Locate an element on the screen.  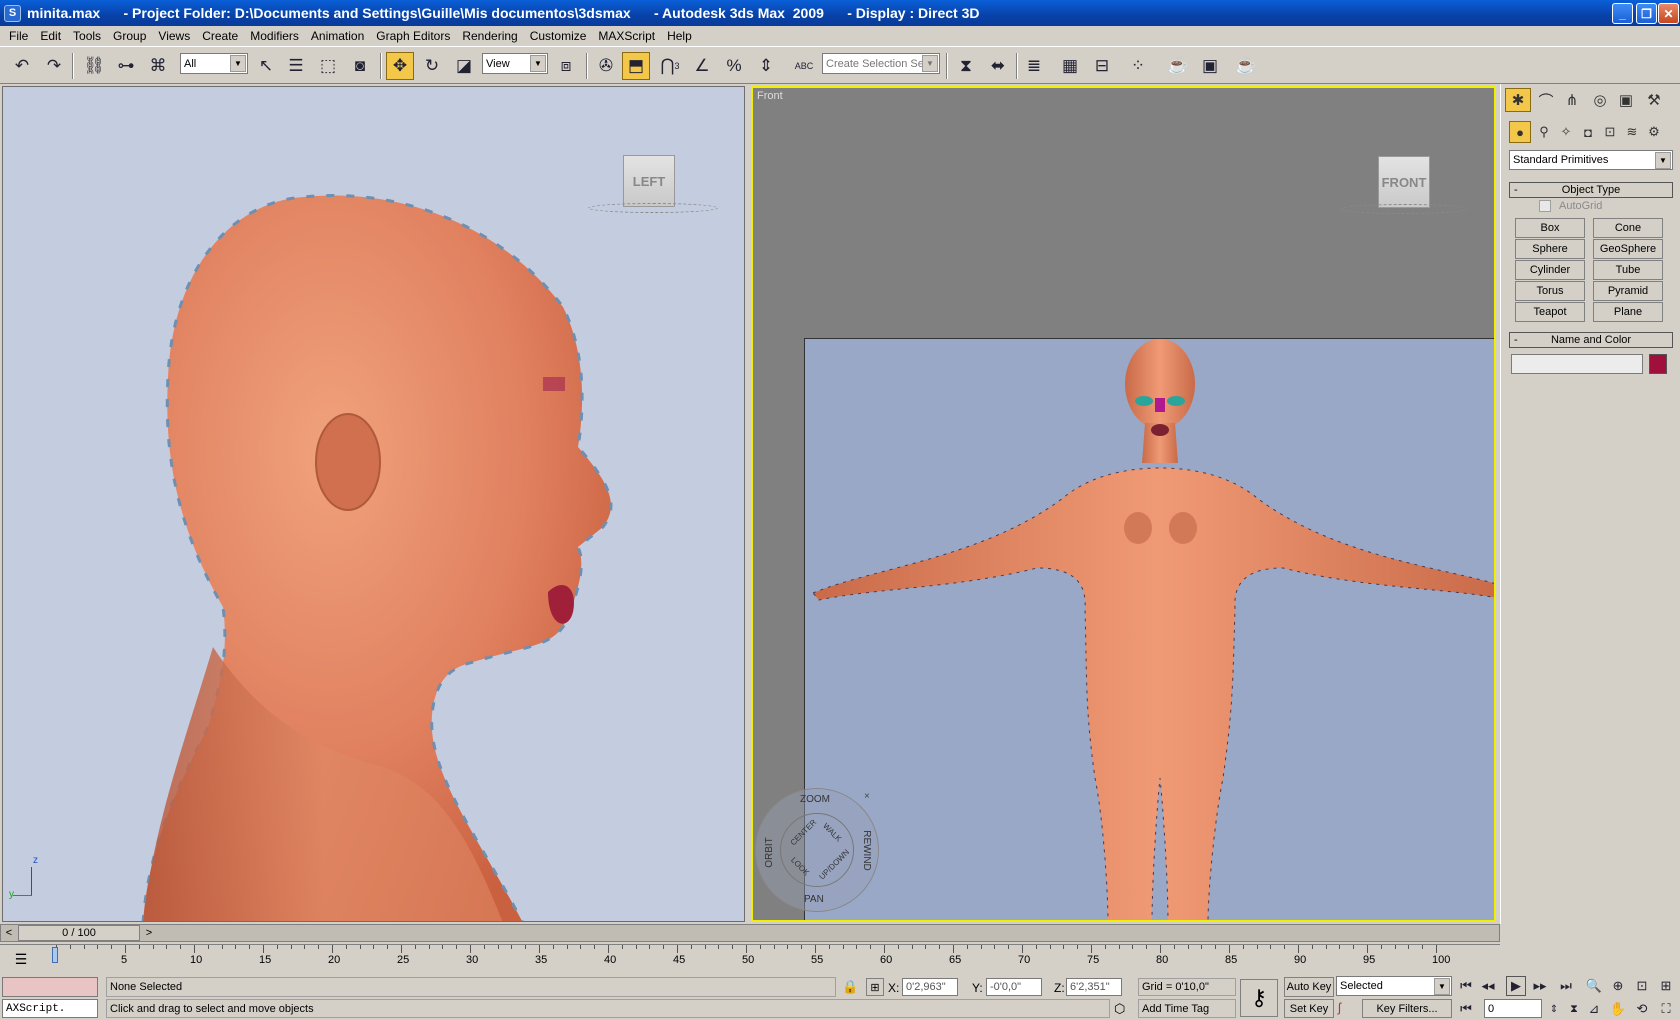
cylinder-button: Cylinder is located at coordinates (1550, 270).